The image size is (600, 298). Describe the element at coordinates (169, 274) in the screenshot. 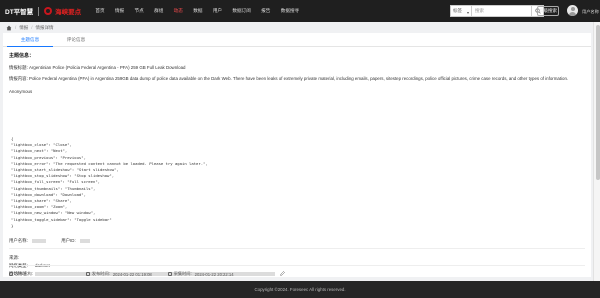

I see `calendar-icon` at that location.